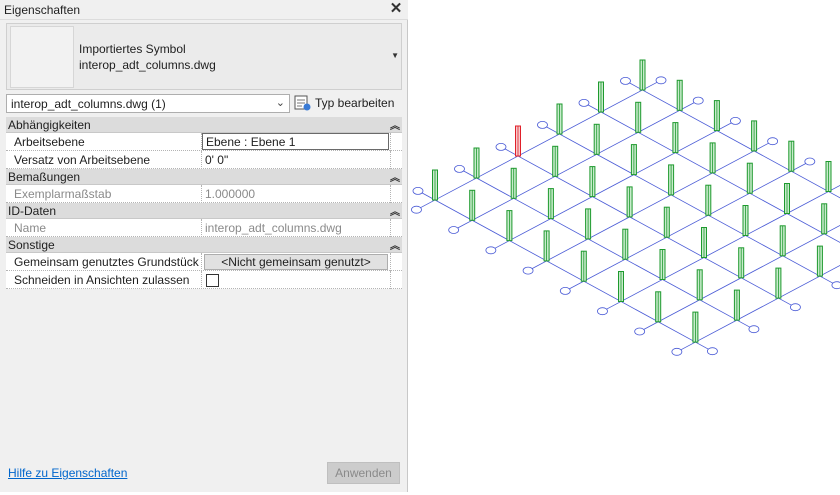 The width and height of the screenshot is (840, 495). What do you see at coordinates (147, 65) in the screenshot?
I see `type-file-label: interop_adt_columns.dwg` at bounding box center [147, 65].